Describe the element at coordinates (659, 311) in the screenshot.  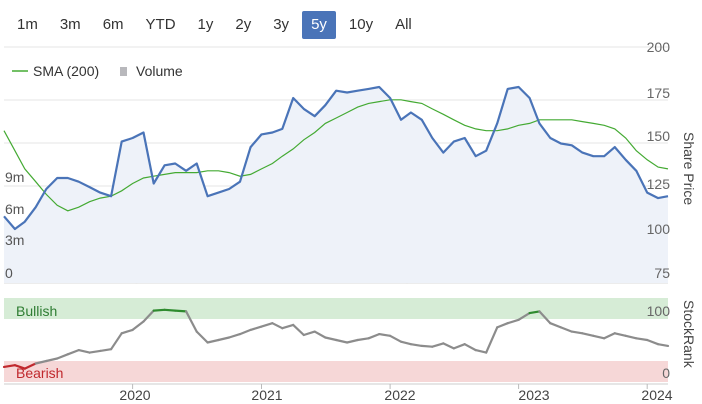
I see `stockrank-tick-label: 100` at that location.